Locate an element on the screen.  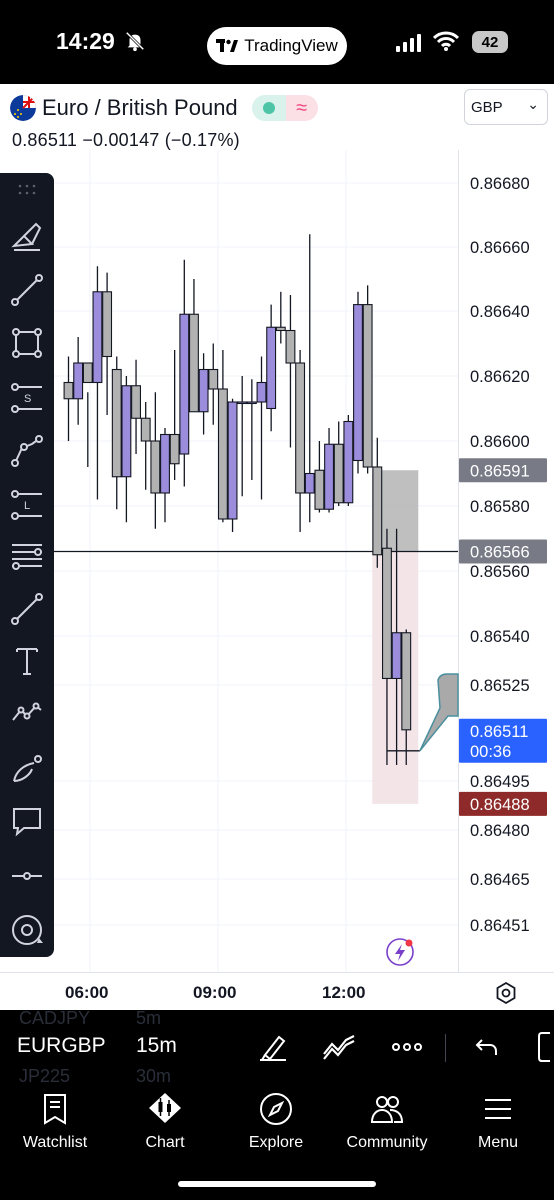
symbol-header: Euro / British Pound ≈ is located at coordinates (164, 108).